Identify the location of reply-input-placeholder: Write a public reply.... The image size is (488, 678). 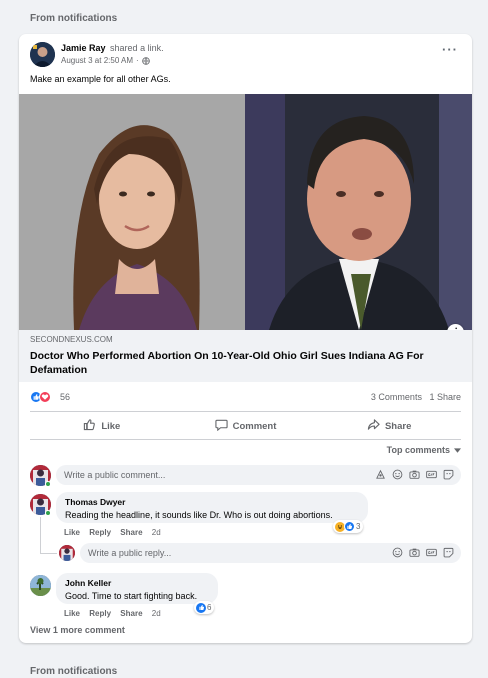
(130, 553).